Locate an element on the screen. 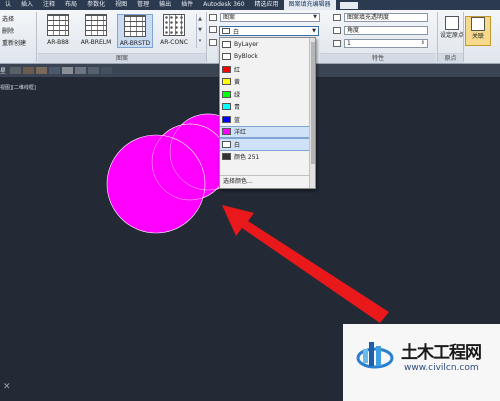  dropdown-scrollbar is located at coordinates (312, 113).